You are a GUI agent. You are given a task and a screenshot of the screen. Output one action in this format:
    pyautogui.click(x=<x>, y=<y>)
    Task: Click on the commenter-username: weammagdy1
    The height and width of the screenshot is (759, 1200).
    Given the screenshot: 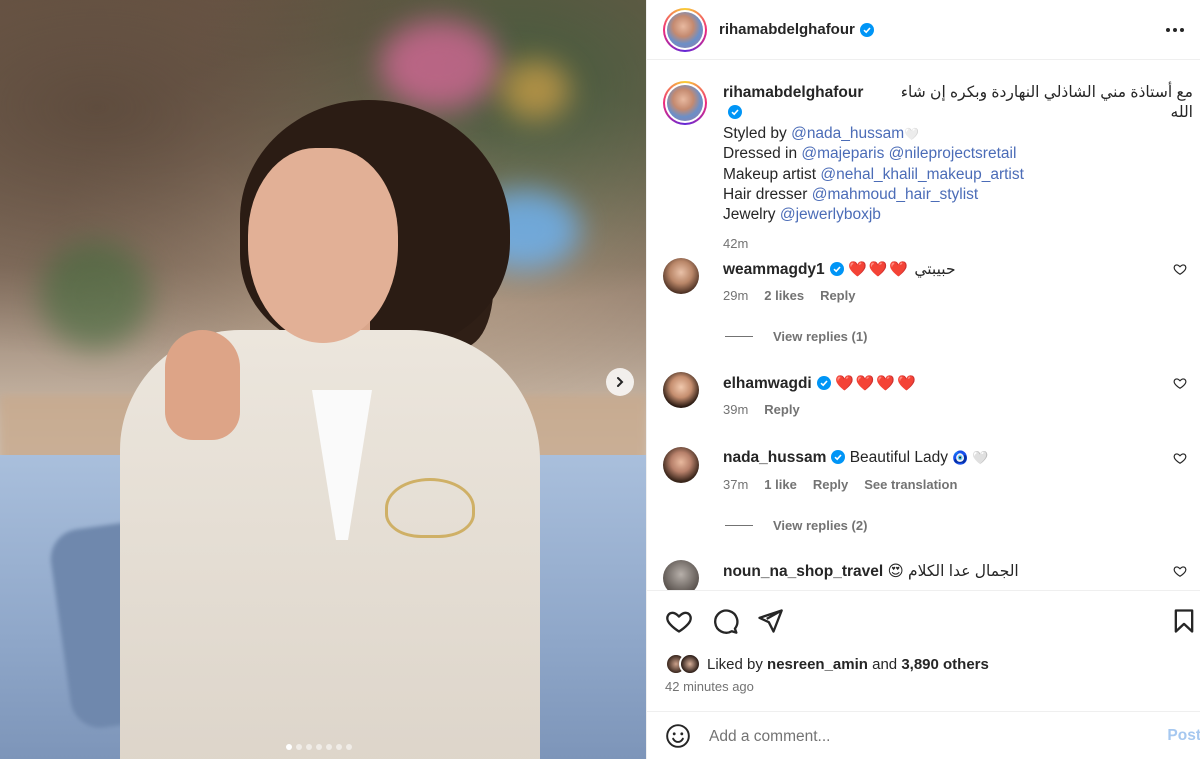 What is the action you would take?
    pyautogui.click(x=774, y=269)
    